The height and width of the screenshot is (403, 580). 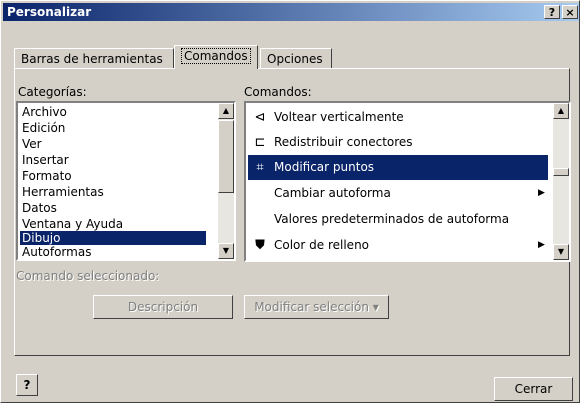 What do you see at coordinates (332, 193) in the screenshot?
I see `command-label: Cambiar autoforma` at bounding box center [332, 193].